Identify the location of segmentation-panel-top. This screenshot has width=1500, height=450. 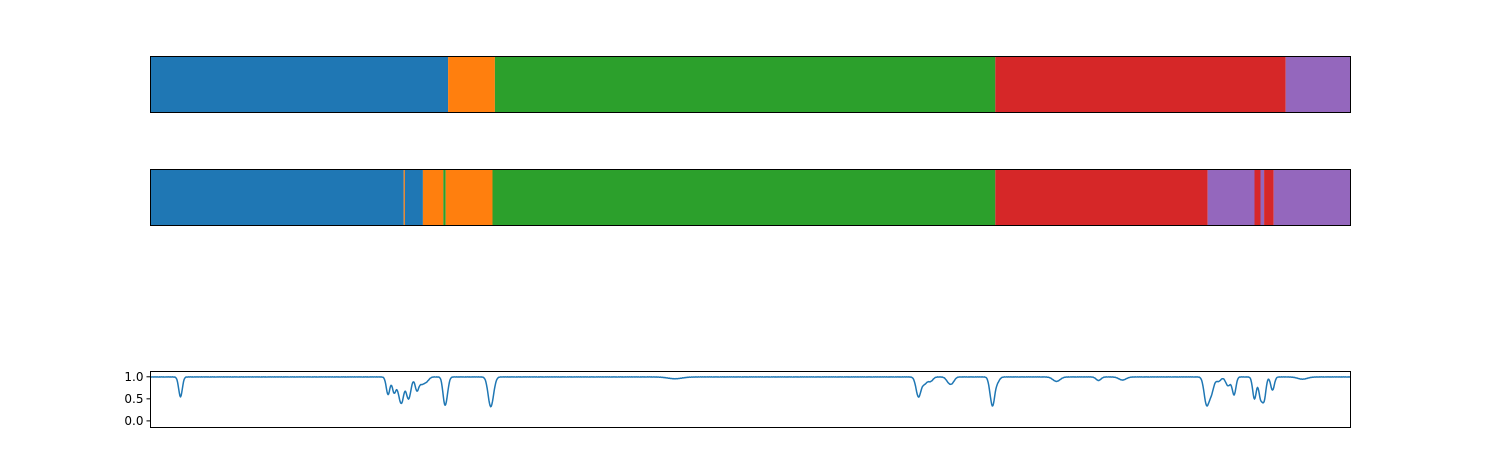
(750, 84).